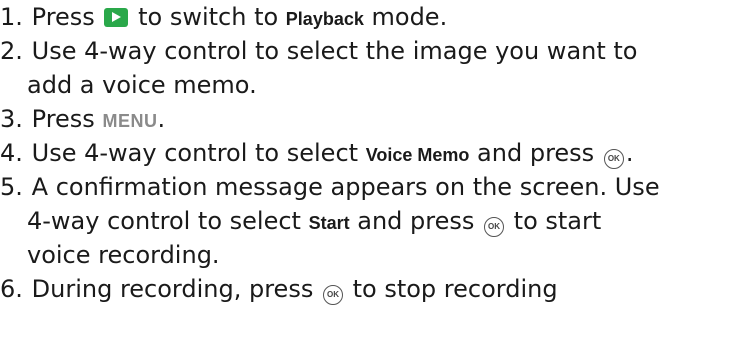 Image resolution: width=733 pixels, height=340 pixels. Describe the element at coordinates (409, 17) in the screenshot. I see `step-text: mode.` at that location.